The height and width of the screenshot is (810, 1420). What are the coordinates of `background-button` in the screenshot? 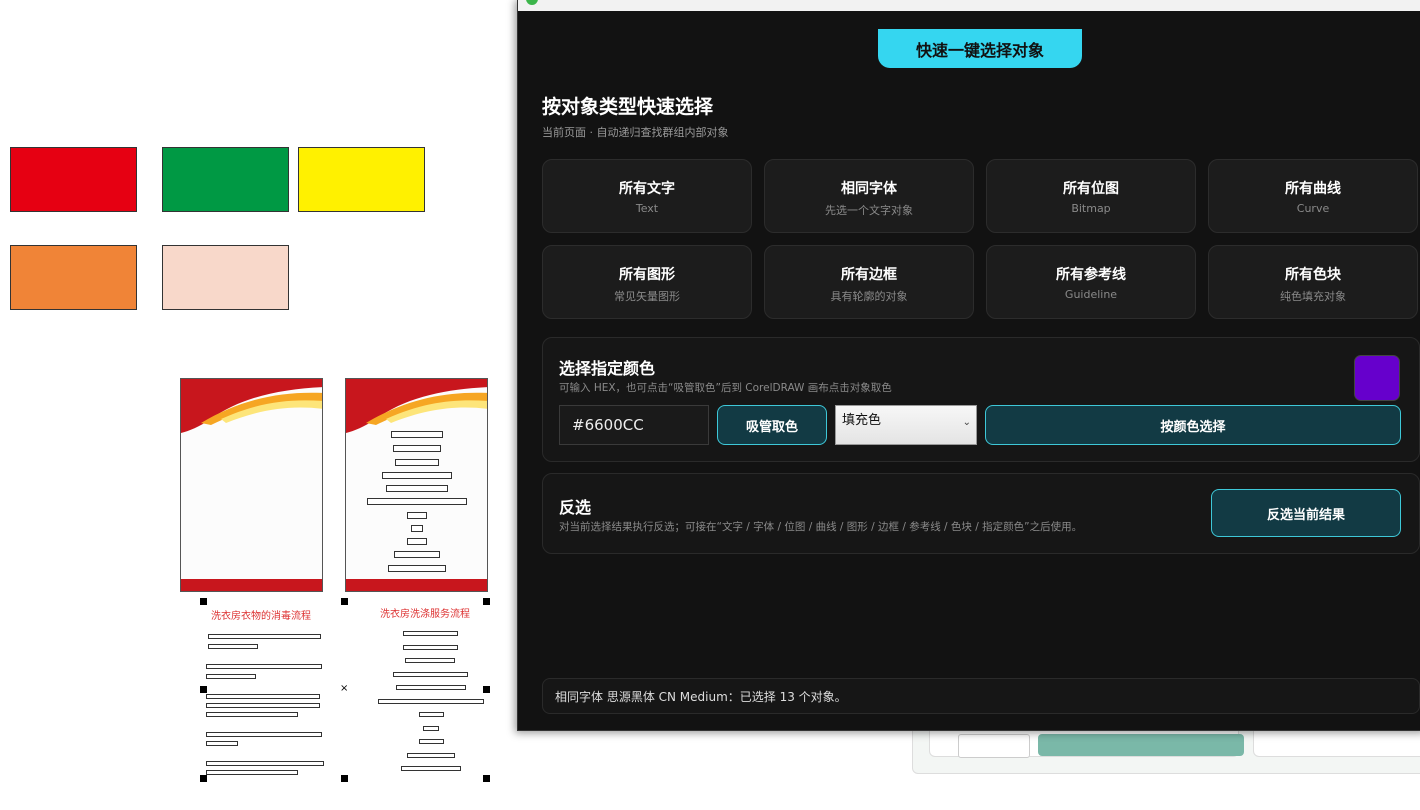 It's located at (1141, 745).